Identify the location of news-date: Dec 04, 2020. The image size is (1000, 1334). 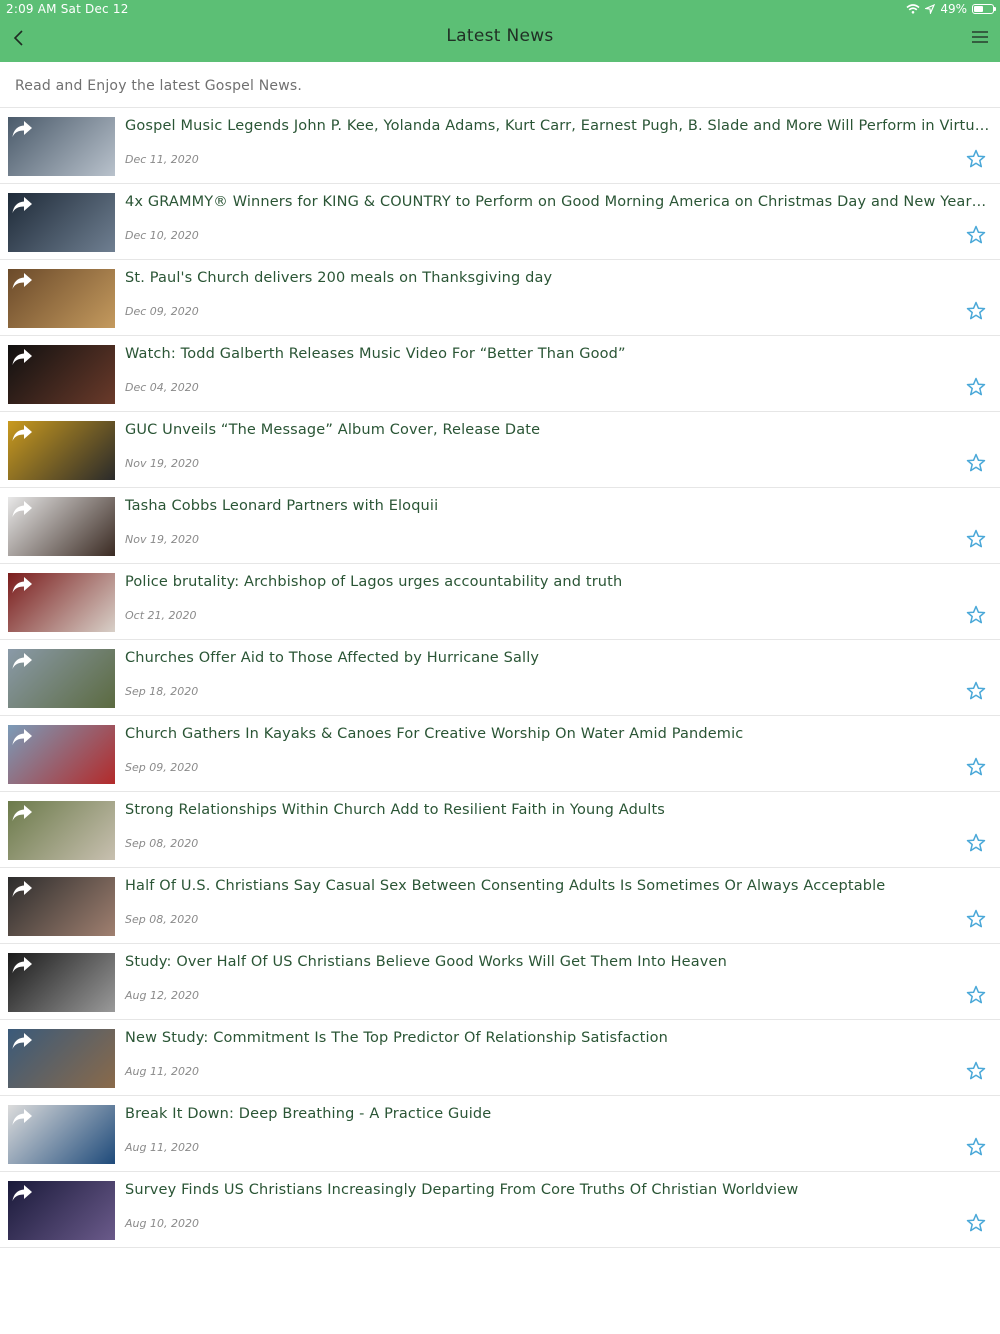
(162, 387).